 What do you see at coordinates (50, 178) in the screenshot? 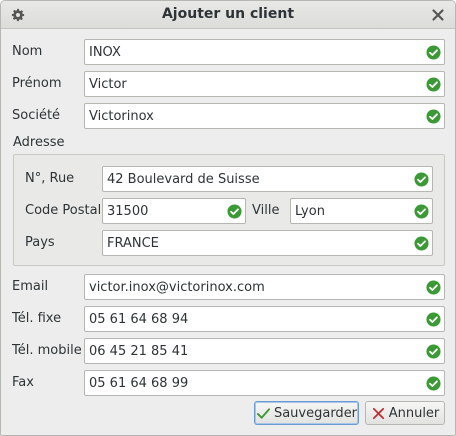
I see `rue-label: N°, Rue` at bounding box center [50, 178].